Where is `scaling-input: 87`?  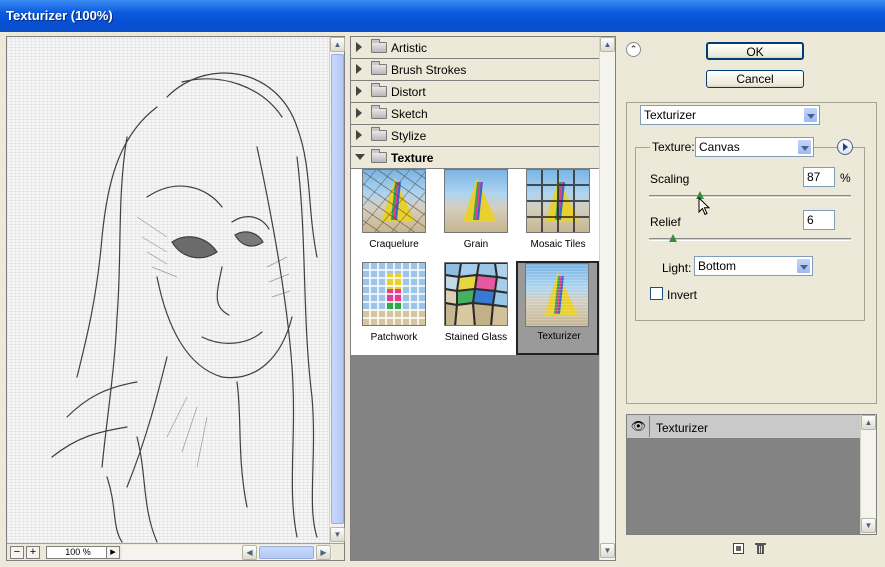 scaling-input: 87 is located at coordinates (819, 177).